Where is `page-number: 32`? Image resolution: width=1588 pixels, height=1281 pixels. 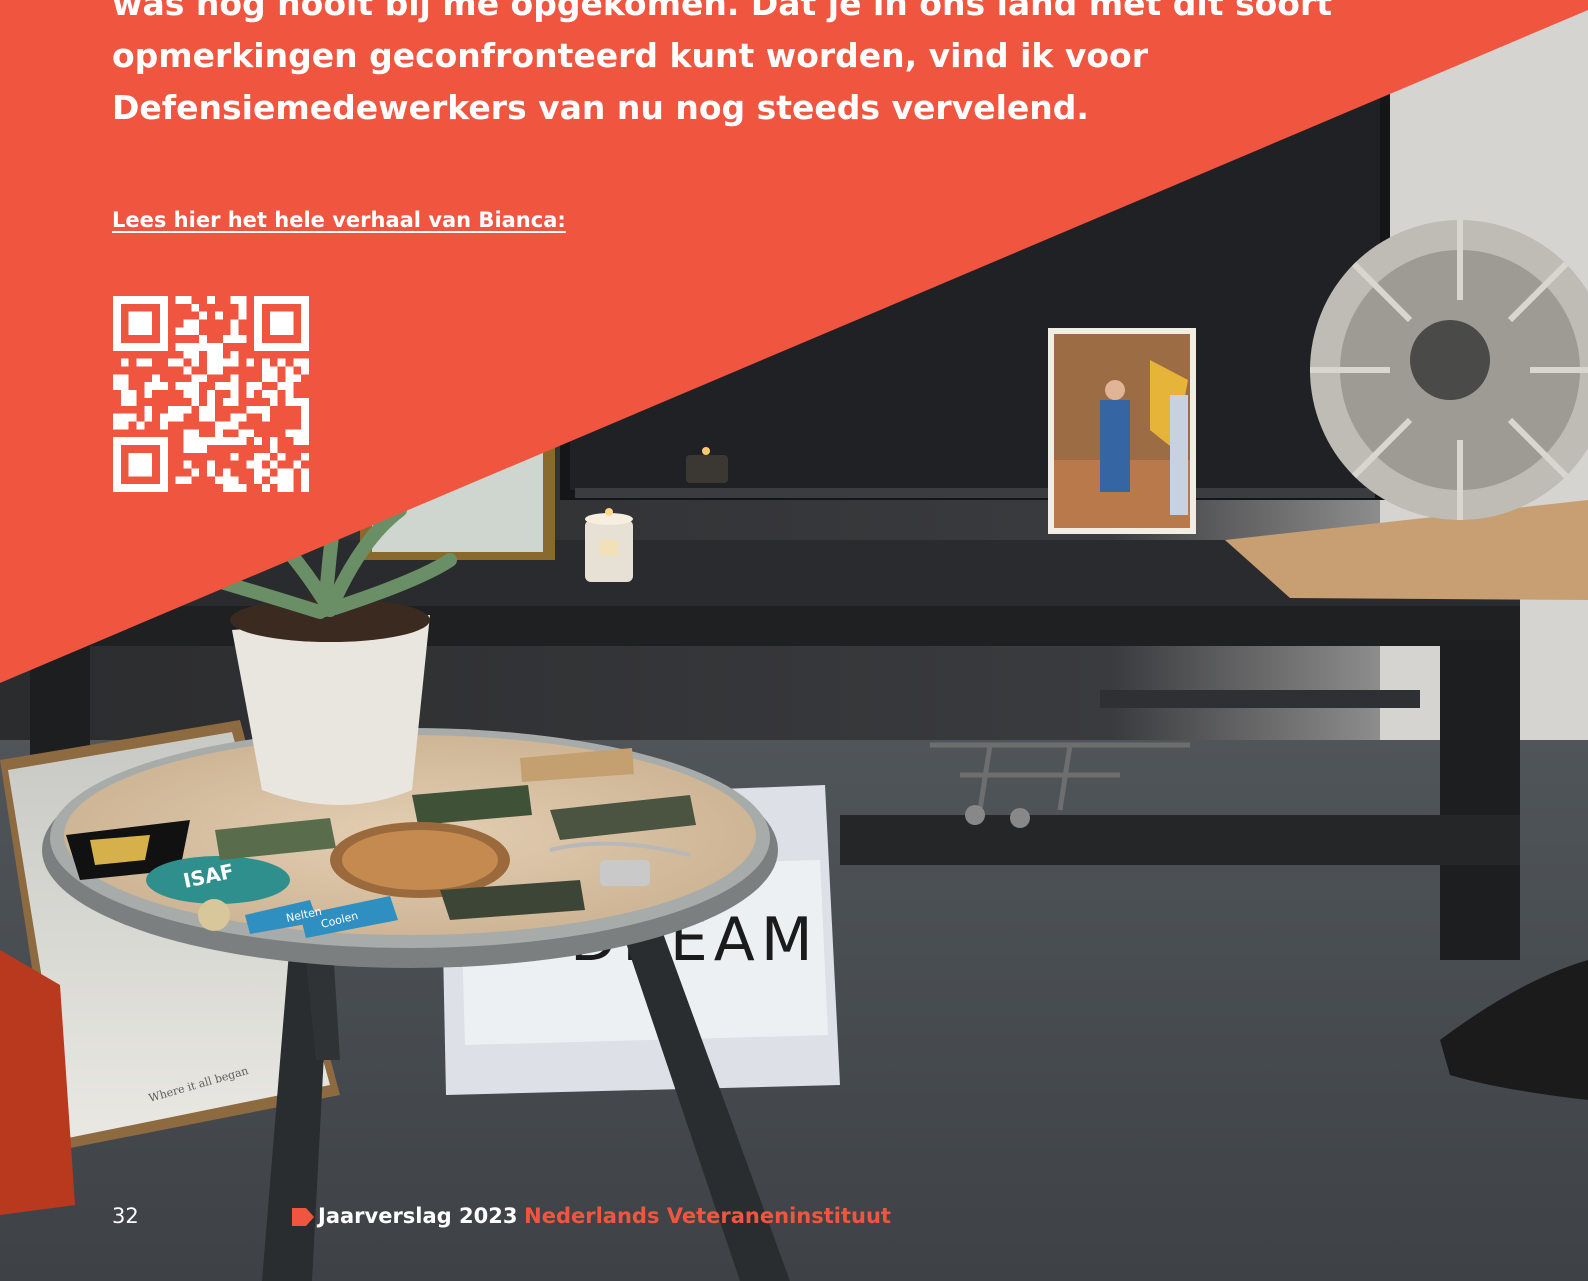 page-number: 32 is located at coordinates (125, 1216).